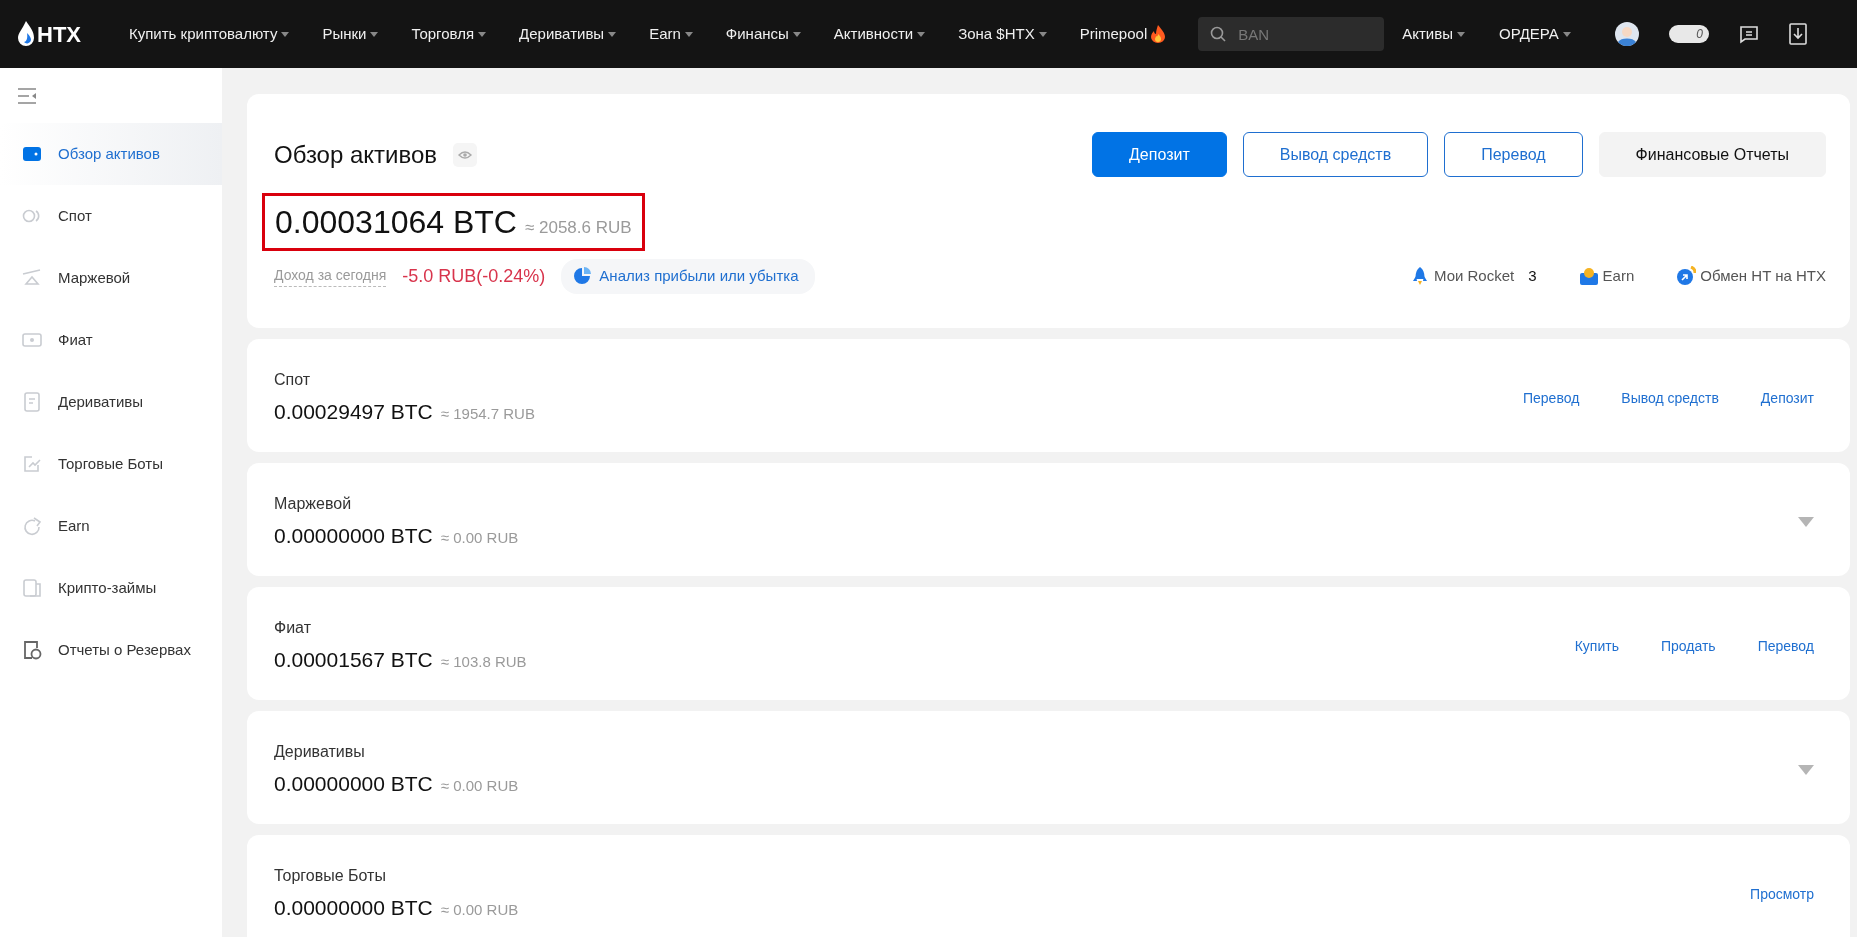  I want to click on total-approx: ≈ 2058.6 RUB, so click(578, 228).